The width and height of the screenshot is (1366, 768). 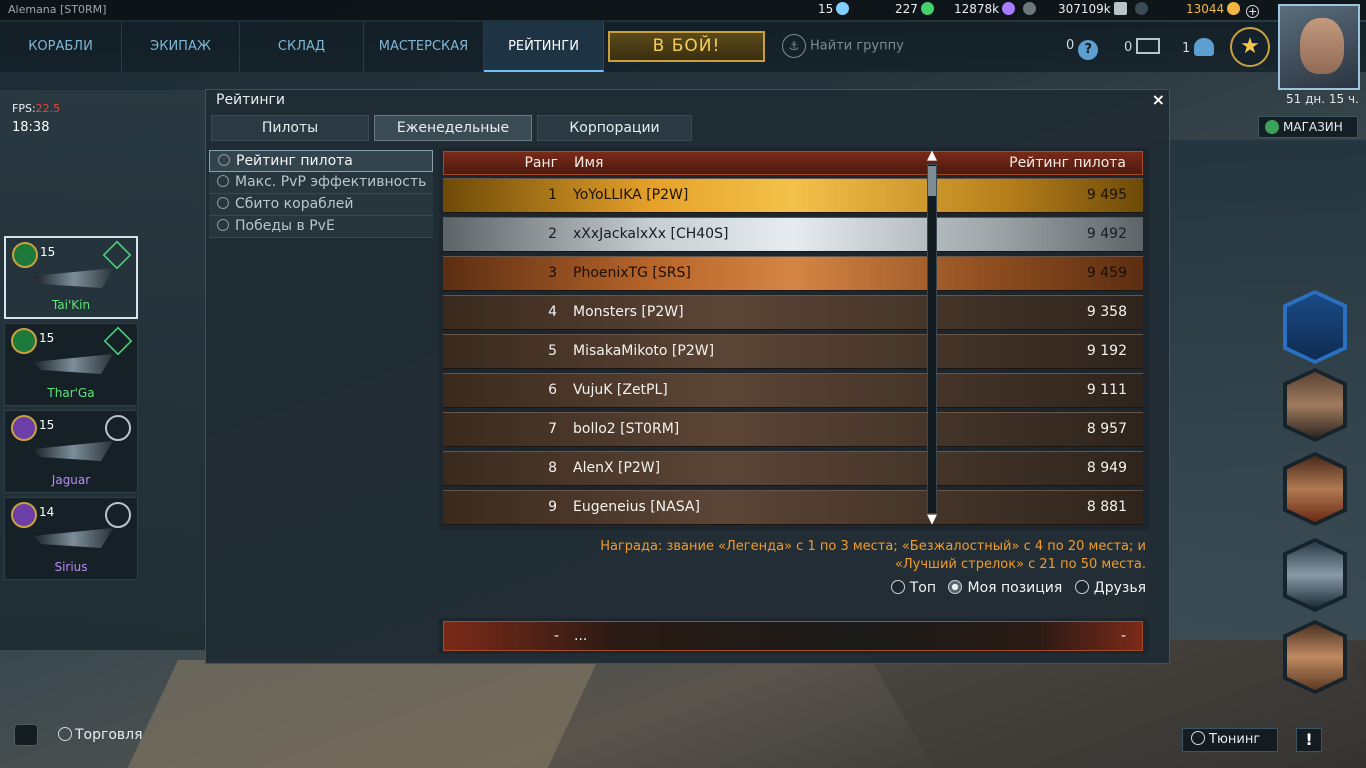 What do you see at coordinates (1005, 588) in the screenshot?
I see `filter-my-position-radio: Моя позиция` at bounding box center [1005, 588].